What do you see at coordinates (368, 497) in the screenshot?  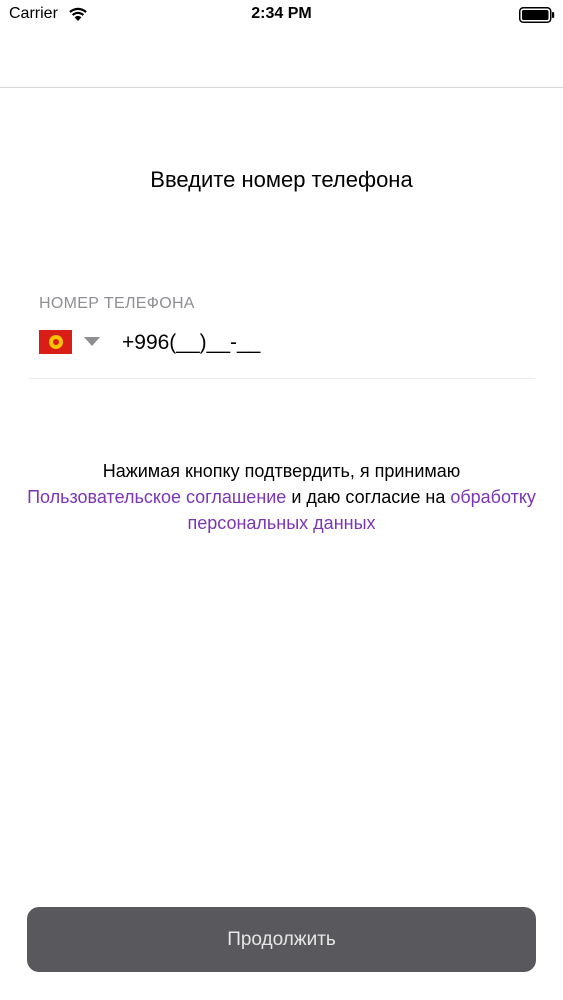 I see `agreement-middle: и даю согласие на` at bounding box center [368, 497].